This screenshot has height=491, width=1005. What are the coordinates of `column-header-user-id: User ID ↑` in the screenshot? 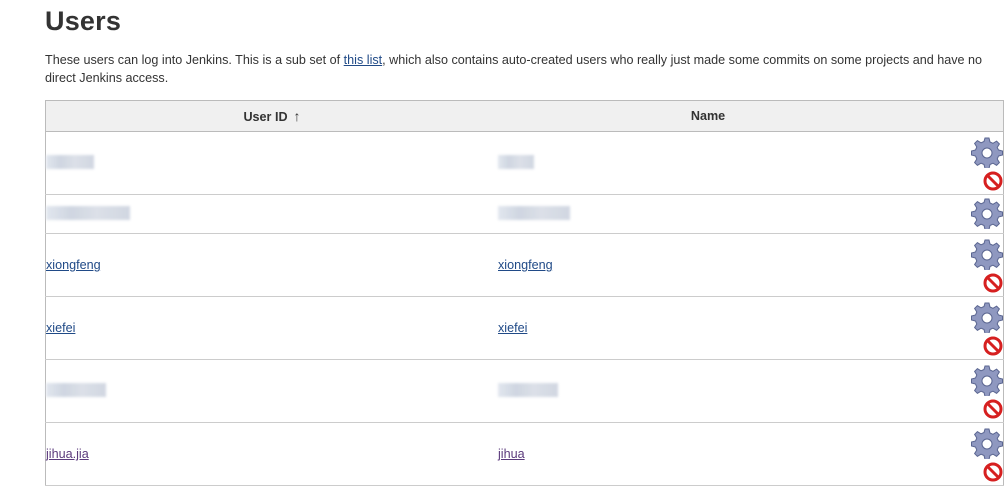 It's located at (271, 116).